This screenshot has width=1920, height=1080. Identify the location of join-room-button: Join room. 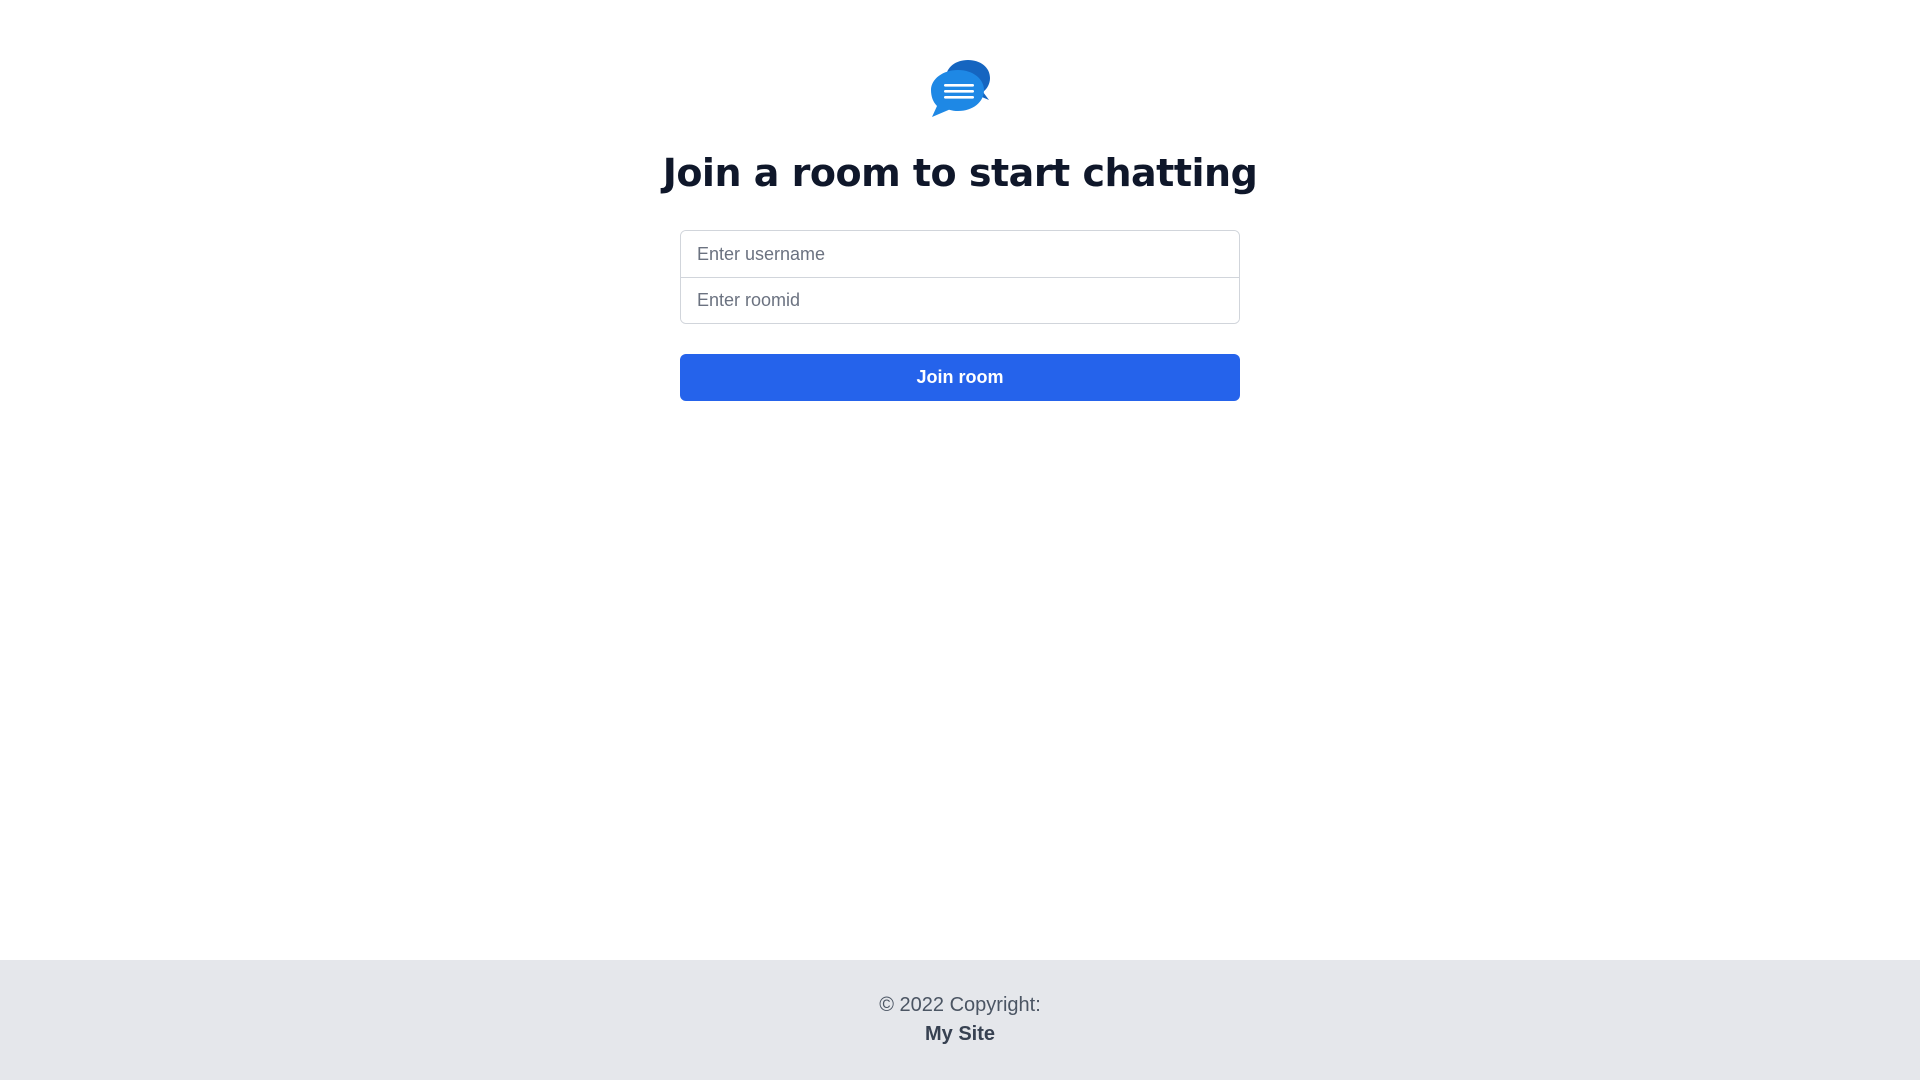
(960, 377).